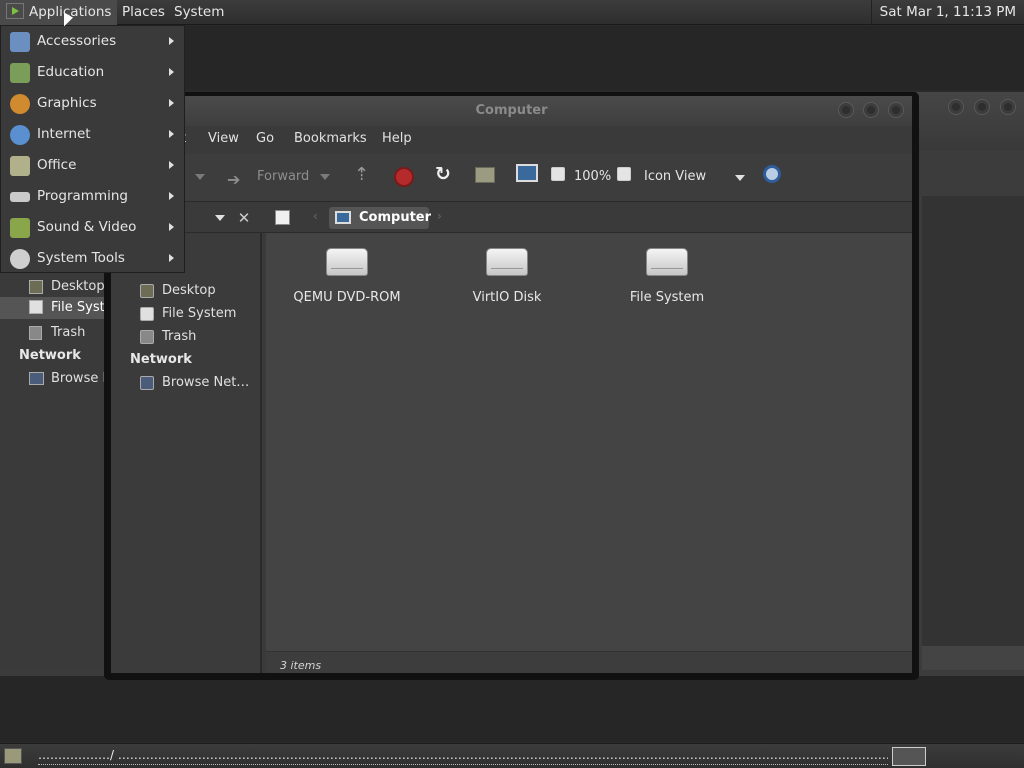  Describe the element at coordinates (20, 166) in the screenshot. I see `office-icon` at that location.